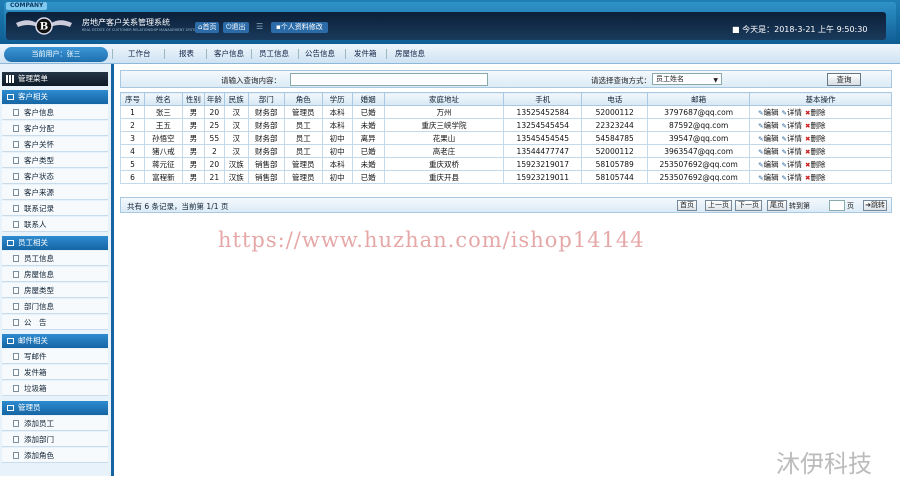 This screenshot has width=900, height=479. Describe the element at coordinates (55, 274) in the screenshot. I see `sidebar-item-house-info: 房屋信息` at that location.